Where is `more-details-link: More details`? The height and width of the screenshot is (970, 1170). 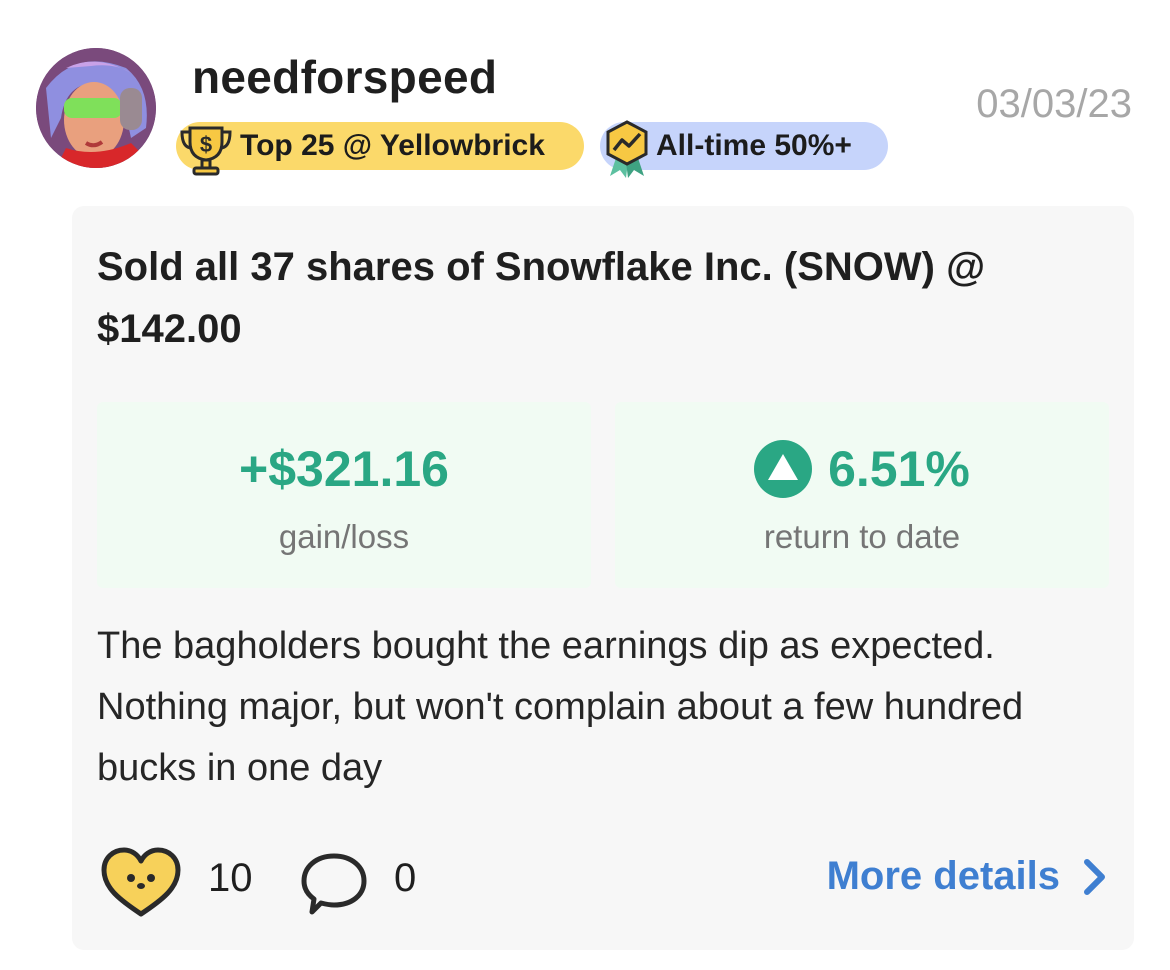 more-details-link: More details is located at coordinates (967, 876).